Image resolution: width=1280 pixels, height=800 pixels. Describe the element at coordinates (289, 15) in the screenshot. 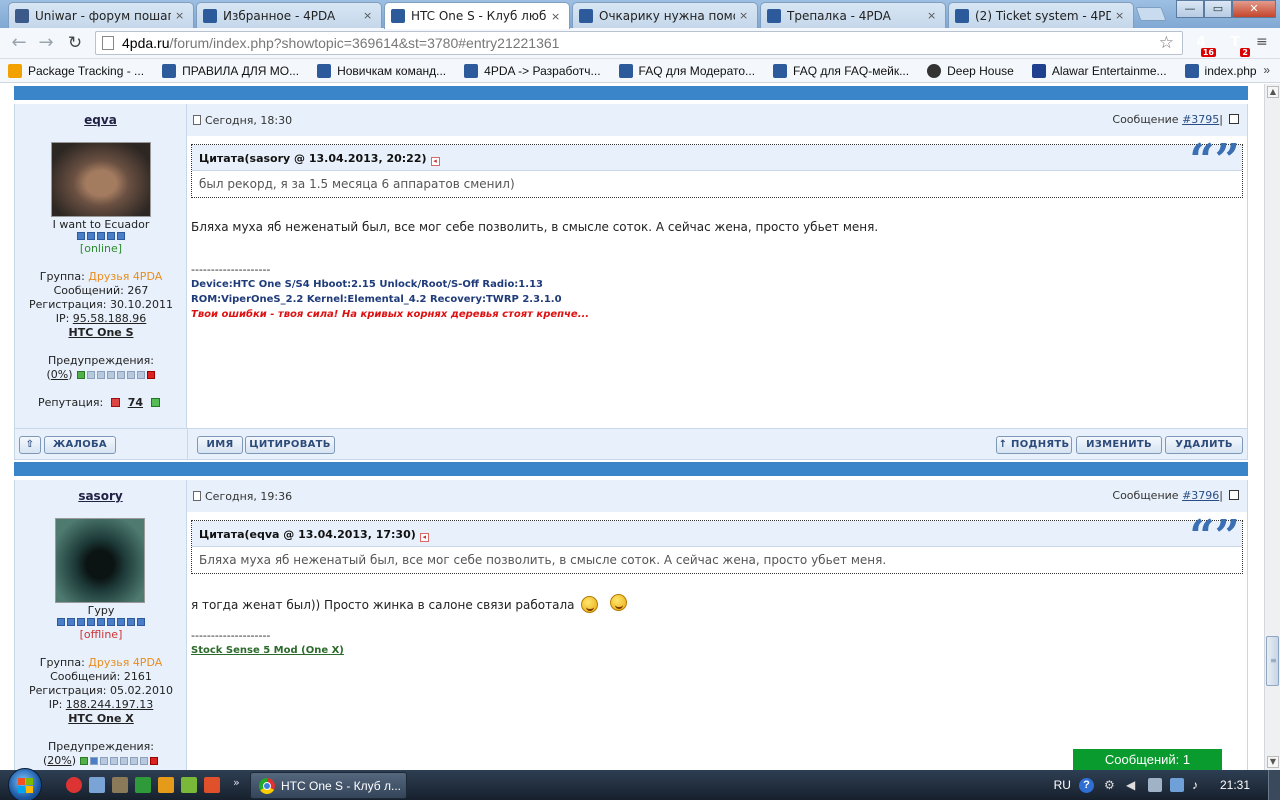

I see `browser-tab: Избранное - 4PDA ×` at that location.